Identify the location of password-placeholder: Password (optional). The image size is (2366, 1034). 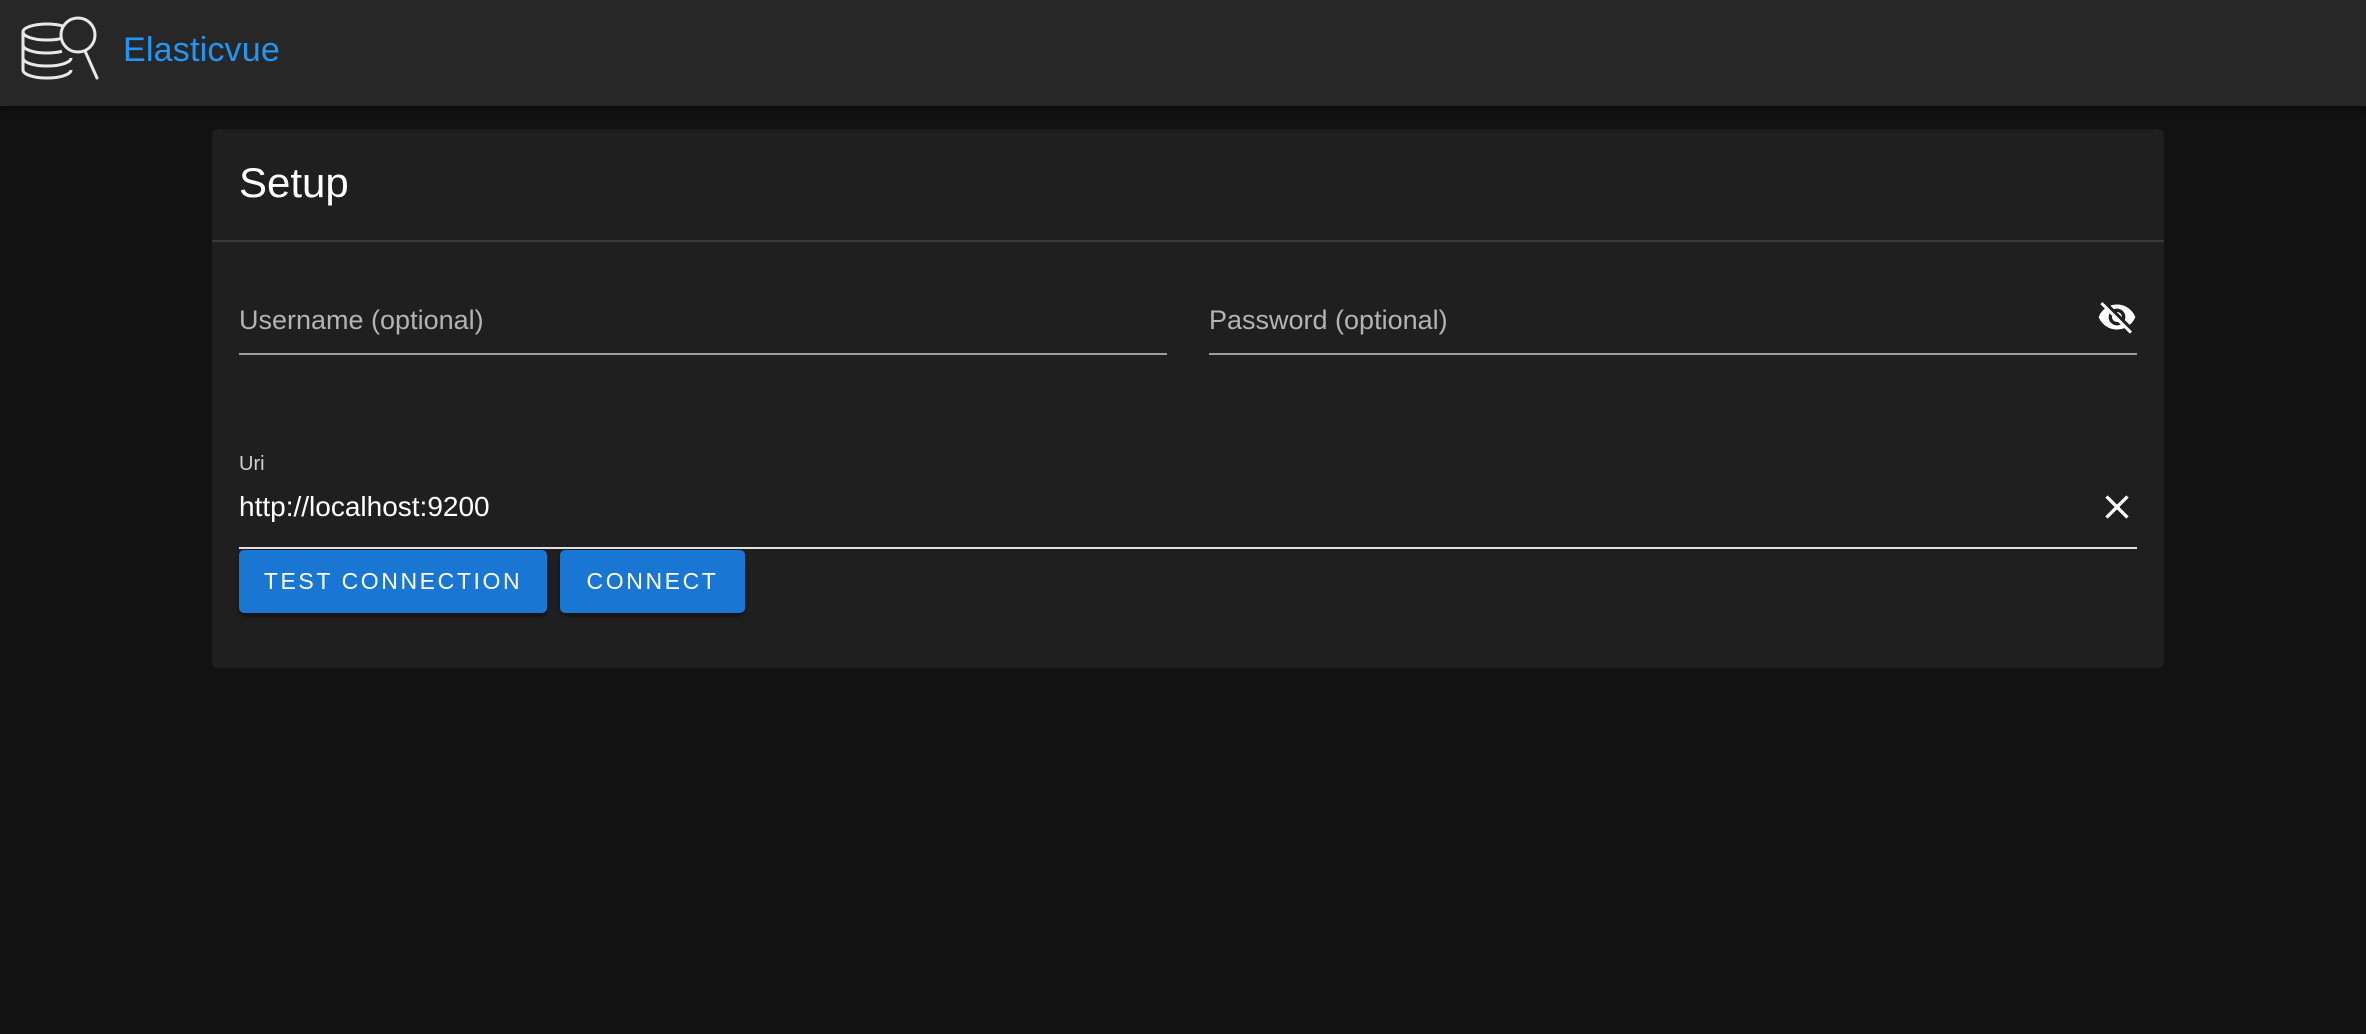
(1328, 320).